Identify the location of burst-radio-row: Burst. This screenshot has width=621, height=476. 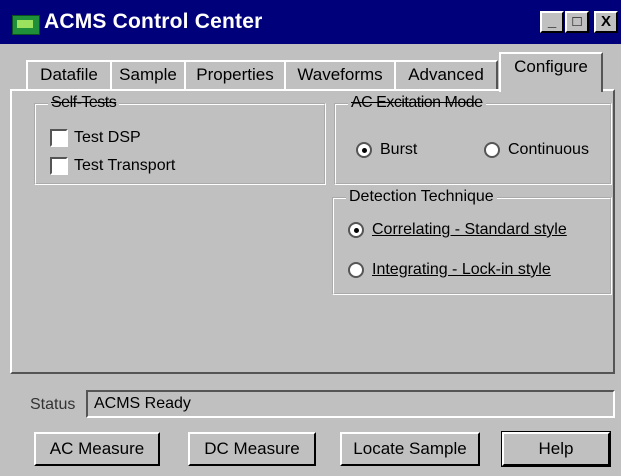
(386, 150).